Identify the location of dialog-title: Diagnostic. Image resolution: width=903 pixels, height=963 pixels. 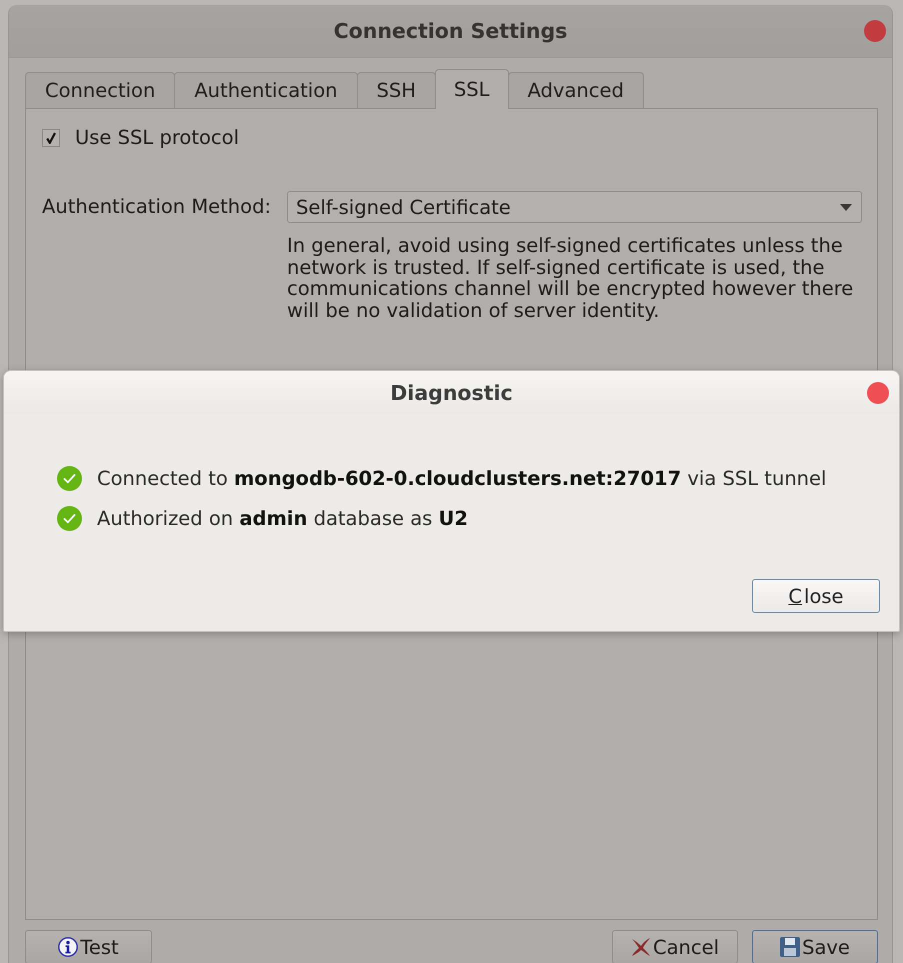
(451, 392).